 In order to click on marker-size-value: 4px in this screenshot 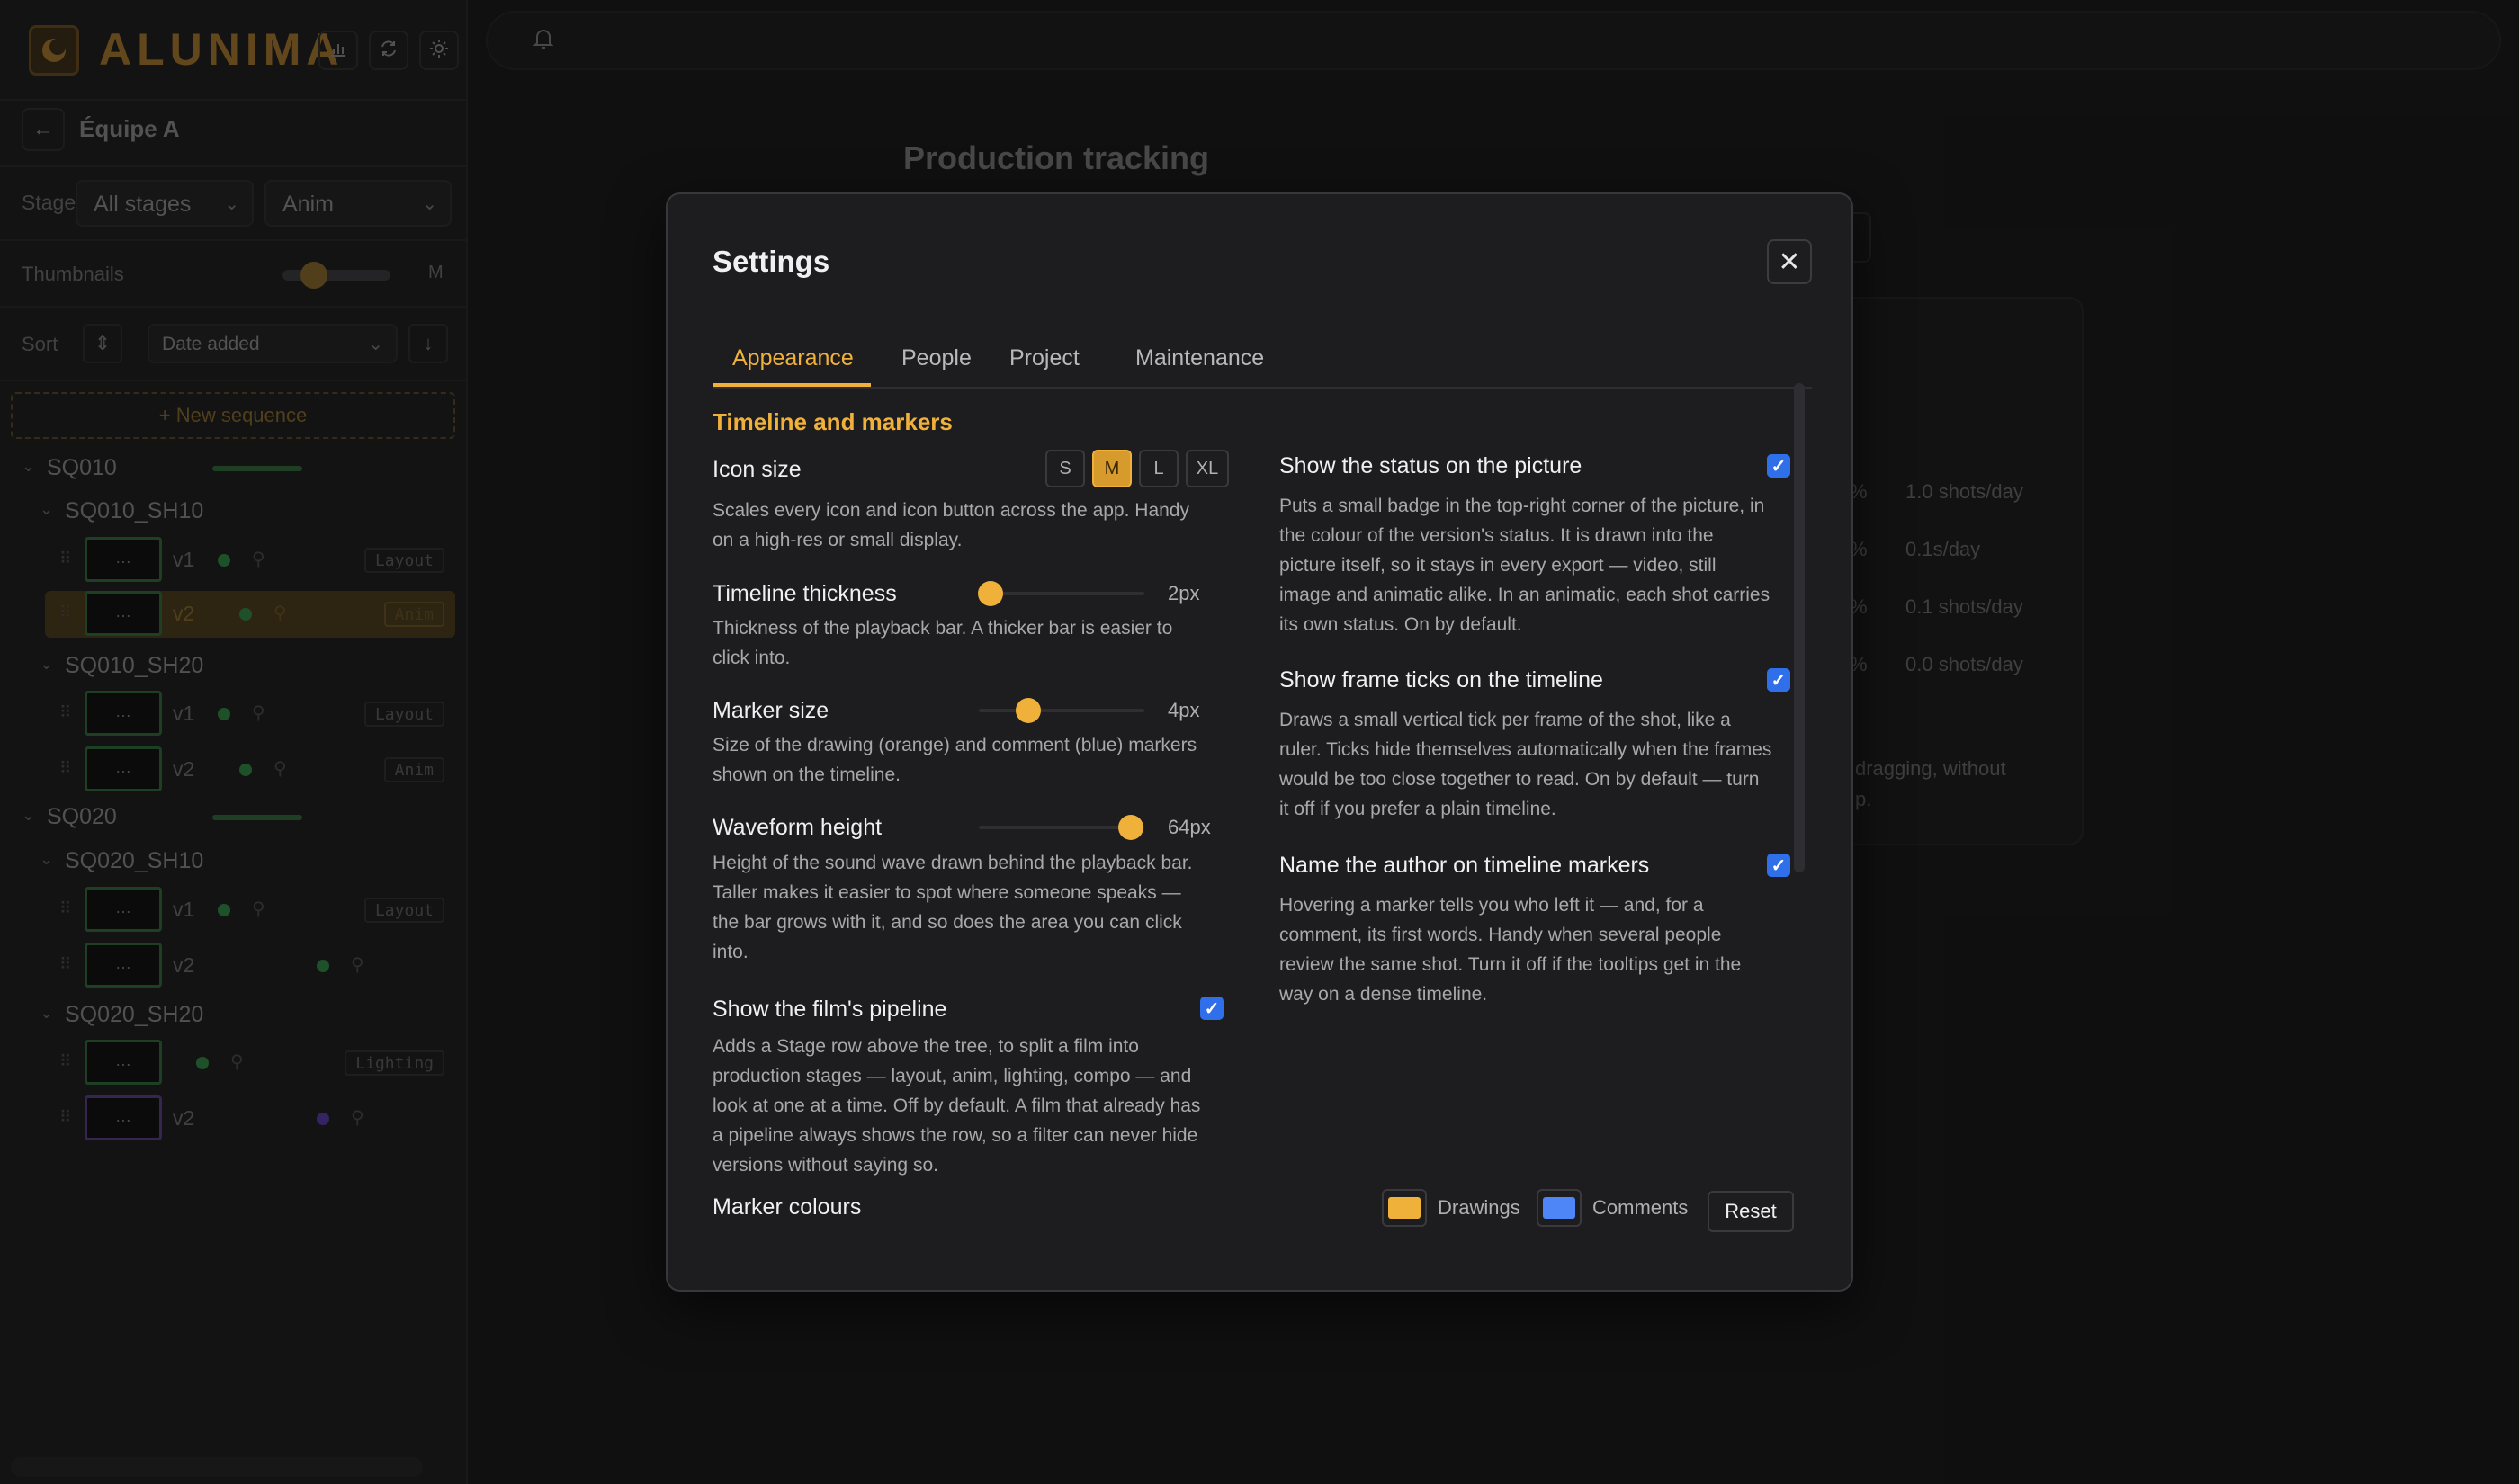, I will do `click(1184, 710)`.